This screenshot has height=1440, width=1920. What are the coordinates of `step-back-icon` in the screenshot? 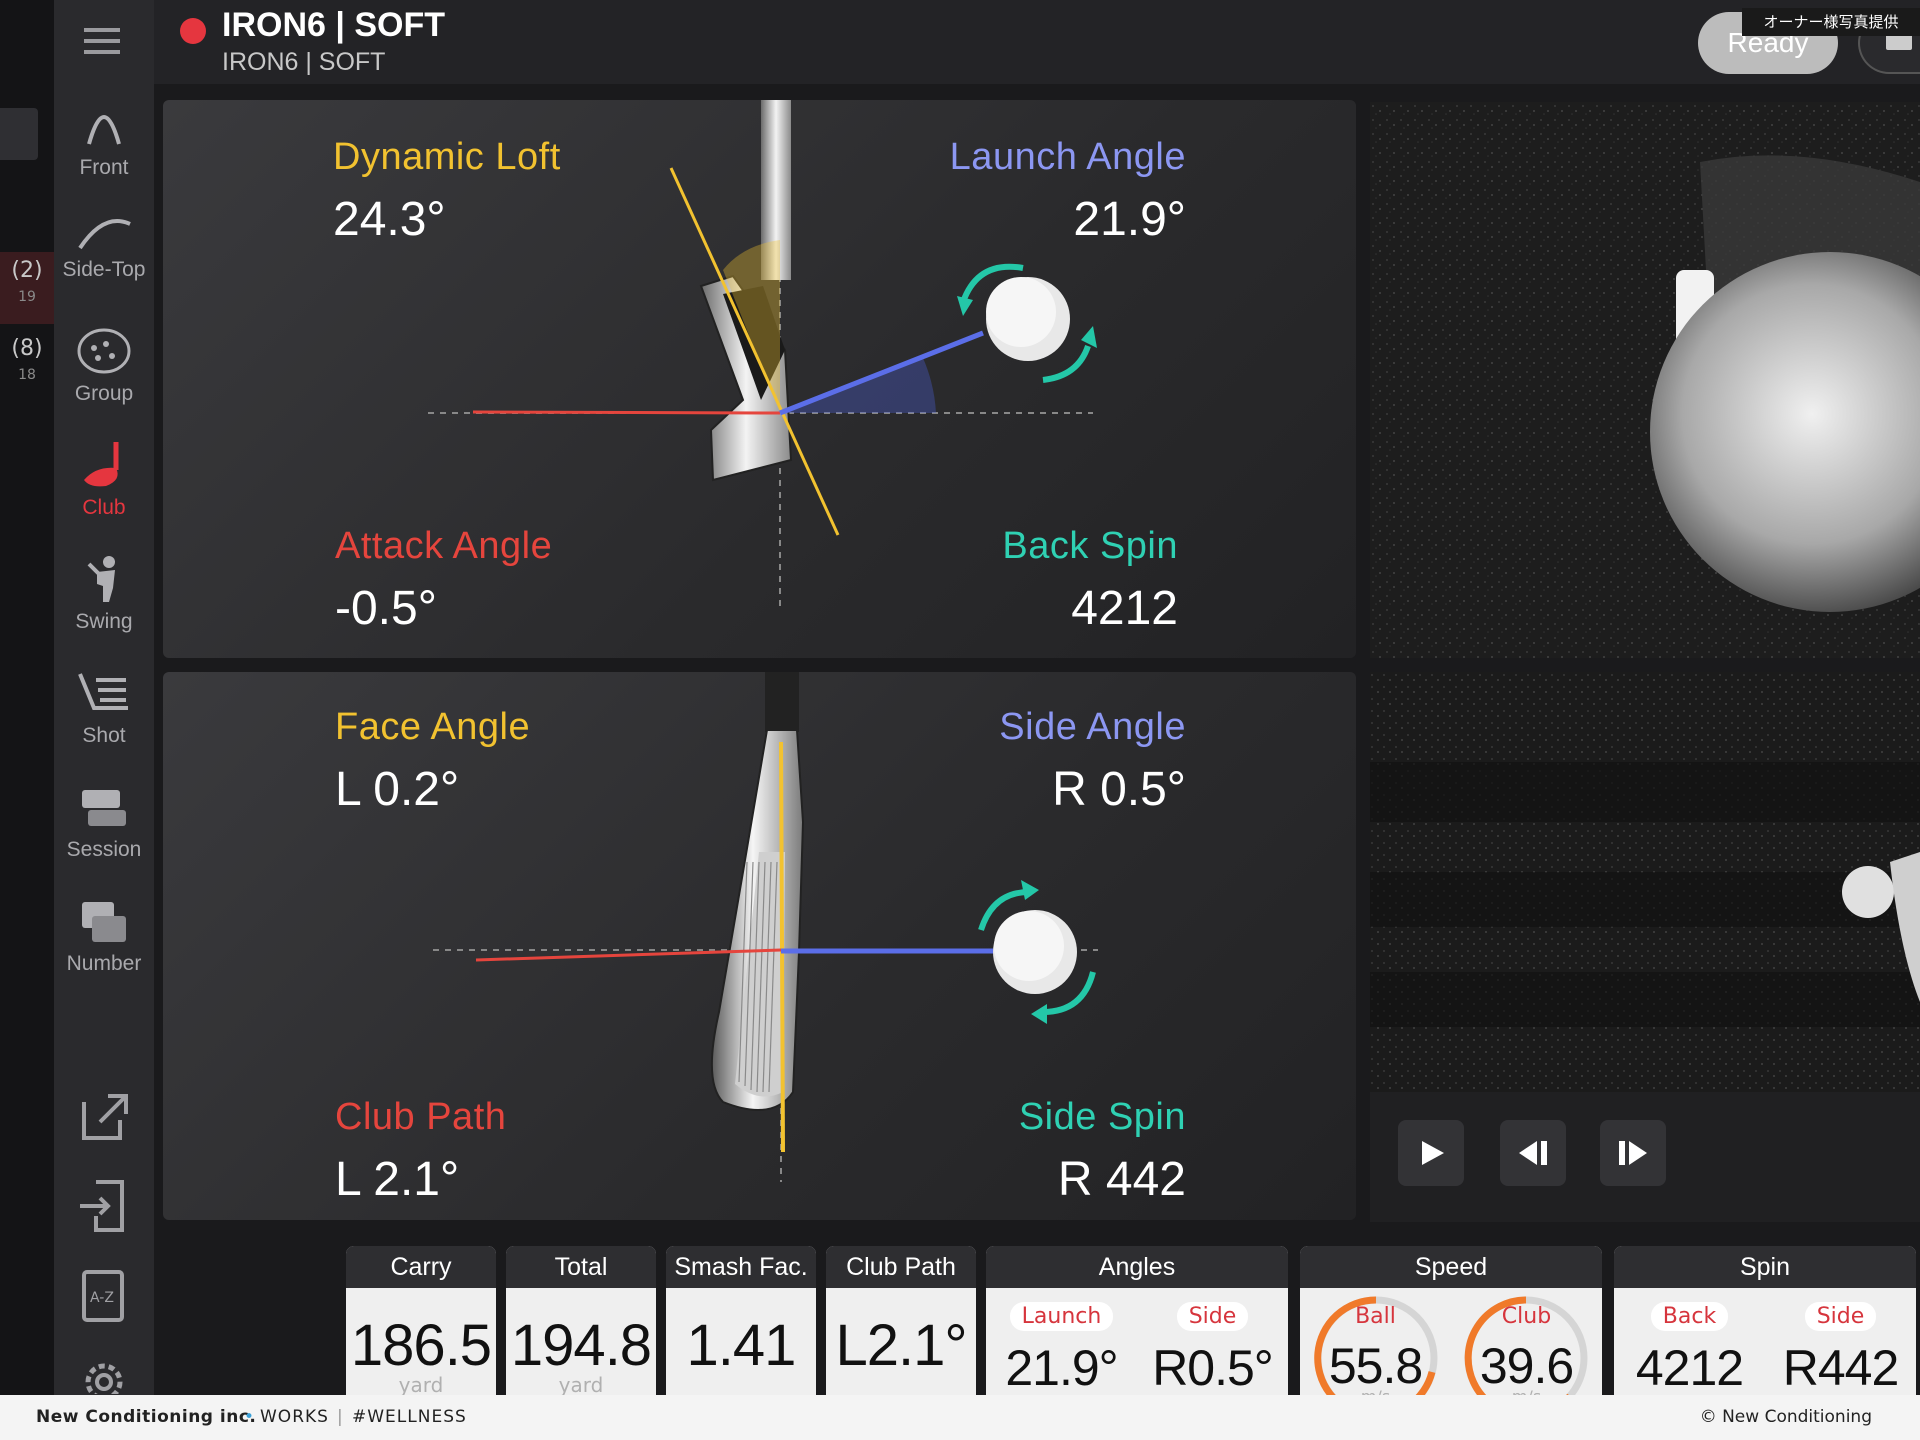 It's located at (1533, 1153).